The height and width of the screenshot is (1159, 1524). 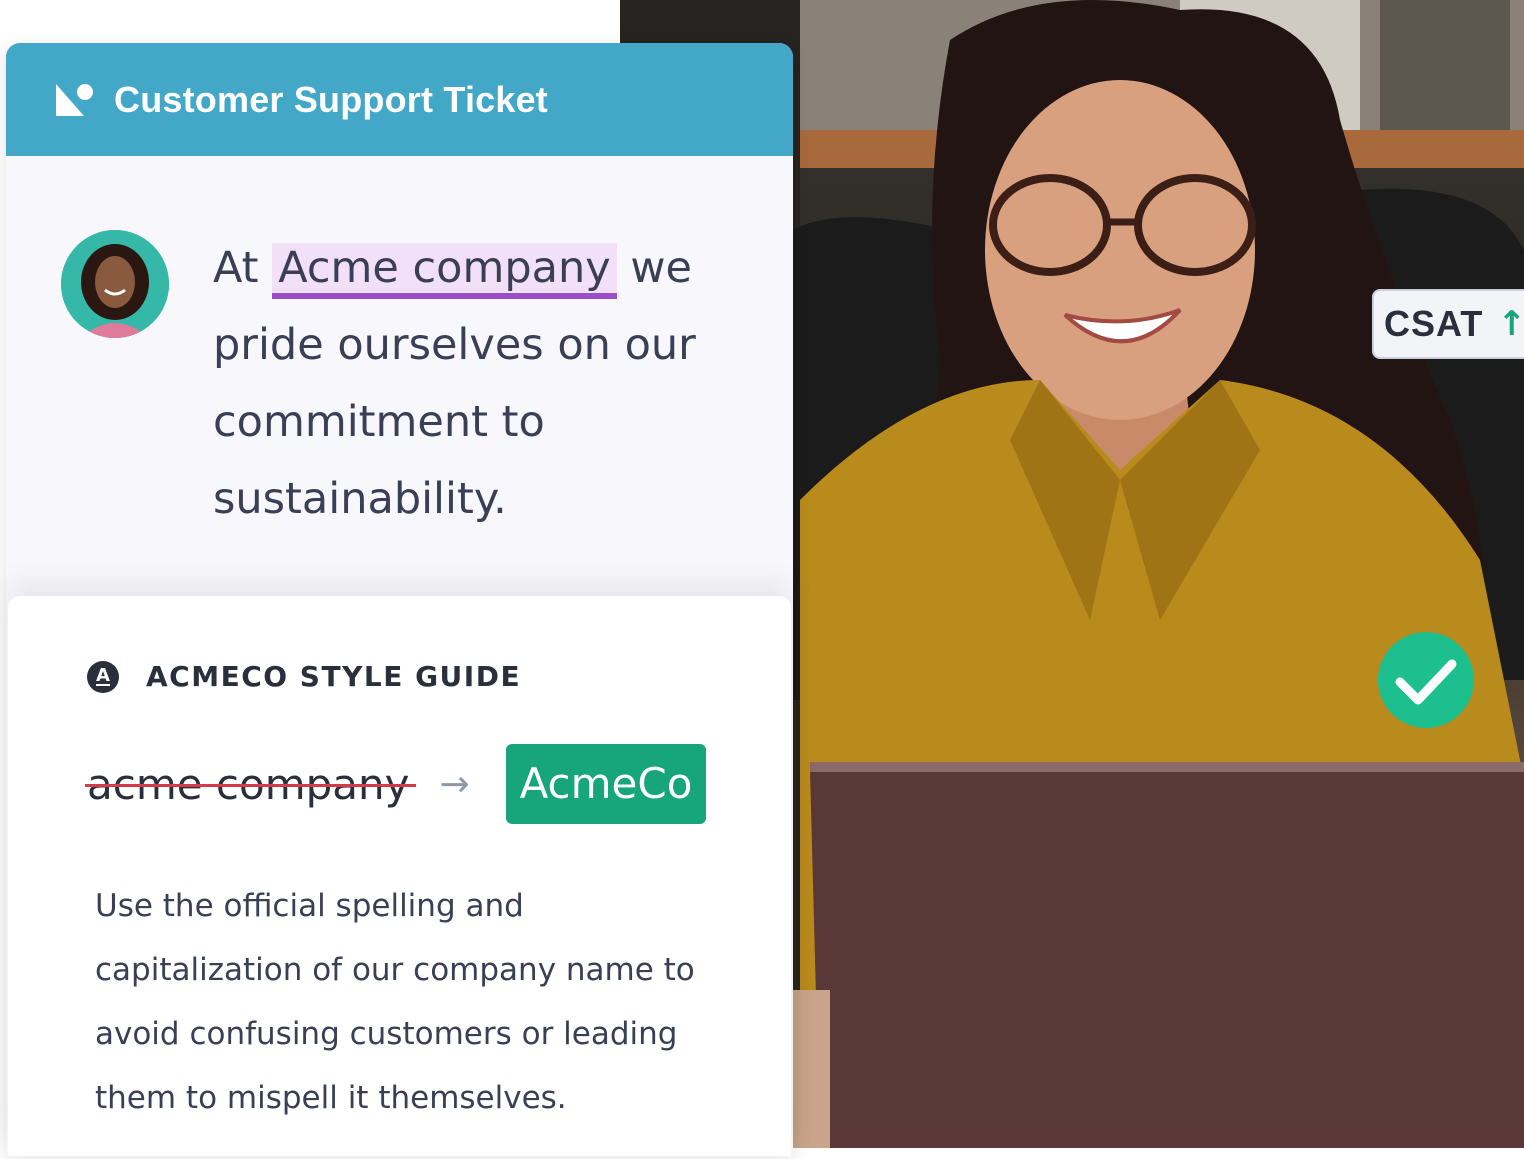 What do you see at coordinates (115, 284) in the screenshot?
I see `user-avatar` at bounding box center [115, 284].